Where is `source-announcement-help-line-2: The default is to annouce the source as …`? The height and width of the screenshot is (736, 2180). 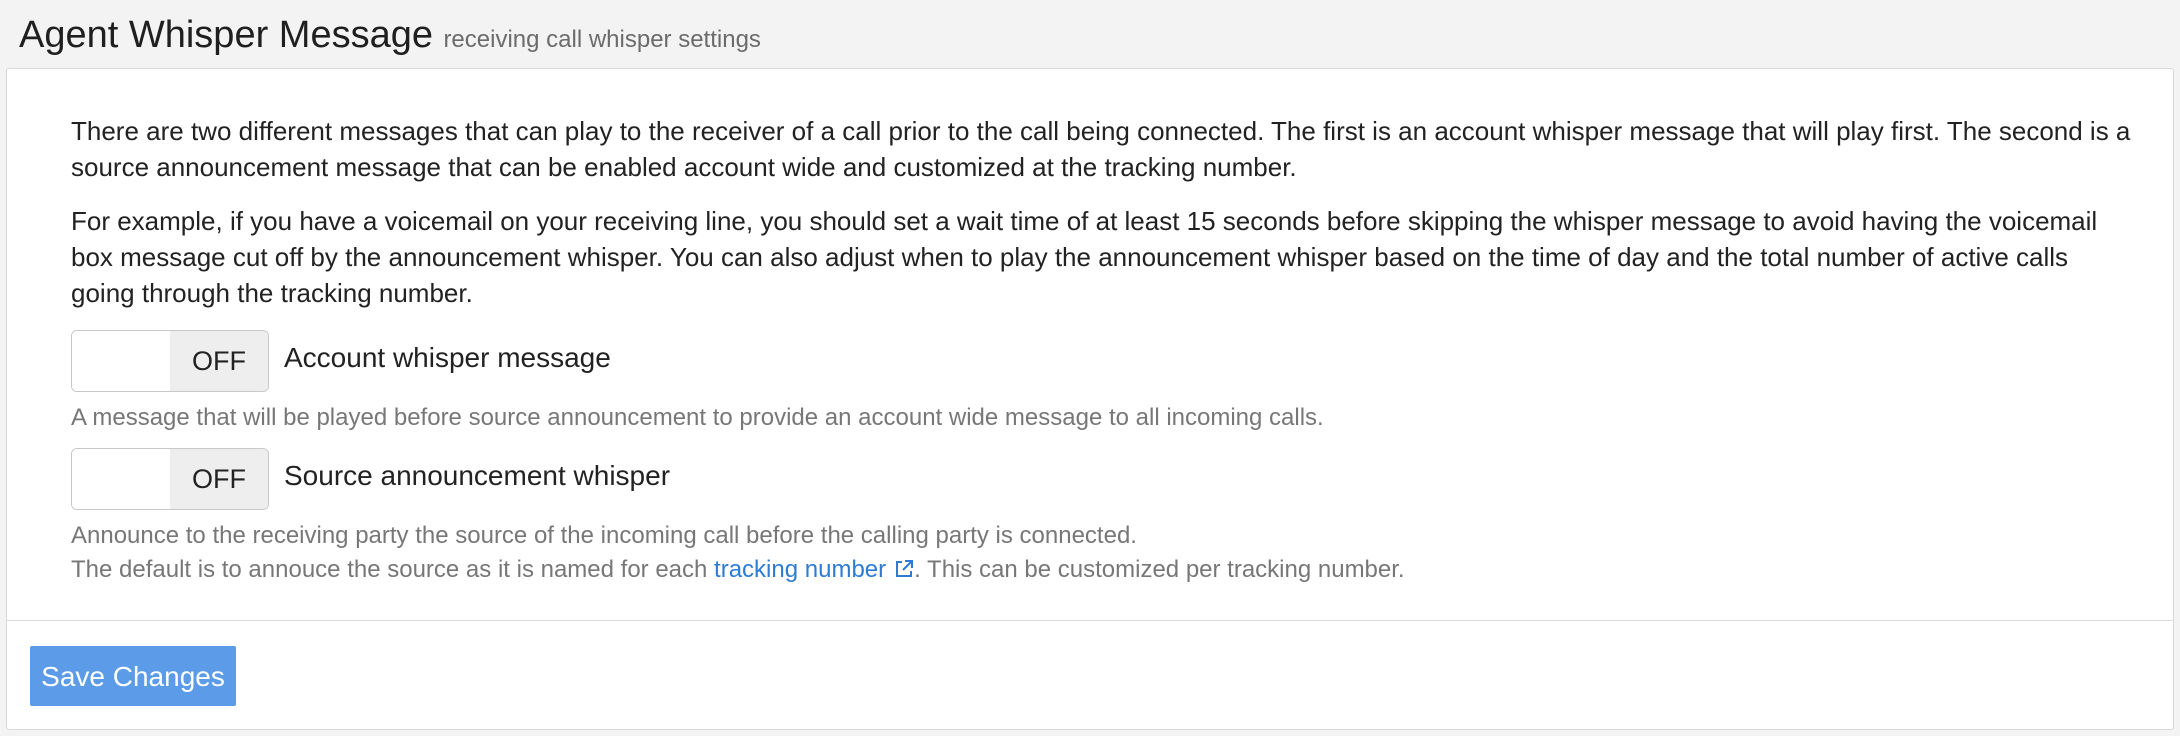 source-announcement-help-line-2: The default is to annouce the source as … is located at coordinates (738, 570).